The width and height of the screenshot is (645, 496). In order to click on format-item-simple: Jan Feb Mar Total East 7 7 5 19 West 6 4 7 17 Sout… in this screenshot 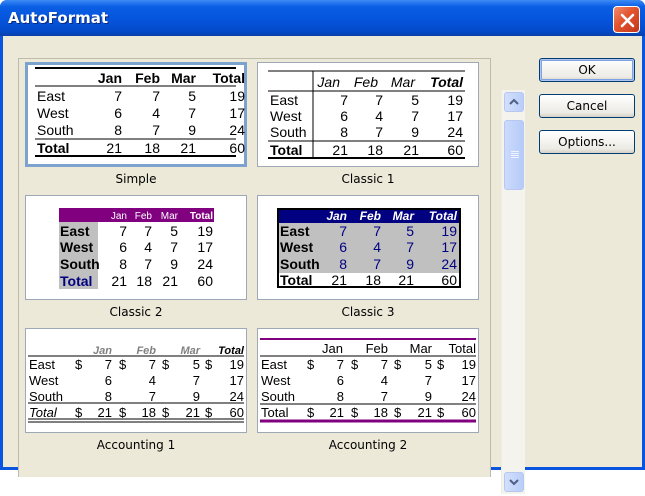, I will do `click(136, 114)`.